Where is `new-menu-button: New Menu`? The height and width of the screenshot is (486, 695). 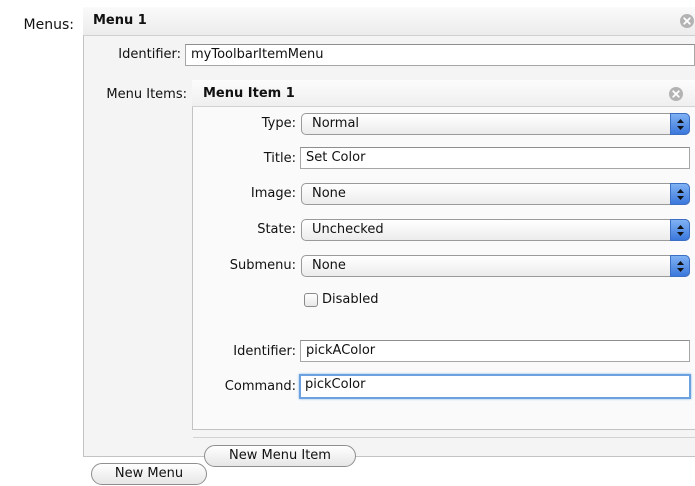 new-menu-button: New Menu is located at coordinates (149, 474).